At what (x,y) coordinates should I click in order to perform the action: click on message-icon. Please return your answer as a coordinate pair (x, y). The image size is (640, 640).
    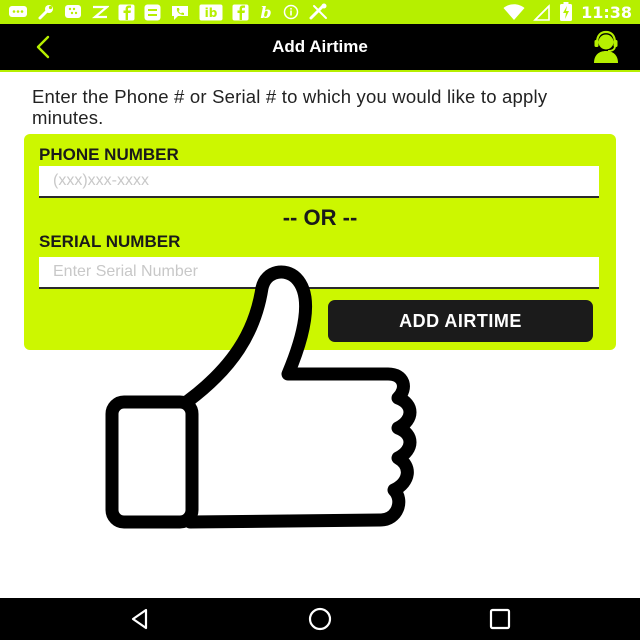
    Looking at the image, I should click on (18, 11).